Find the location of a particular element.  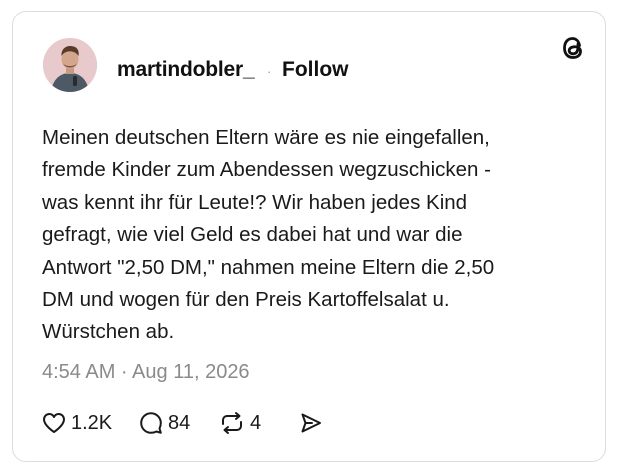

repost-button: 4 is located at coordinates (240, 423).